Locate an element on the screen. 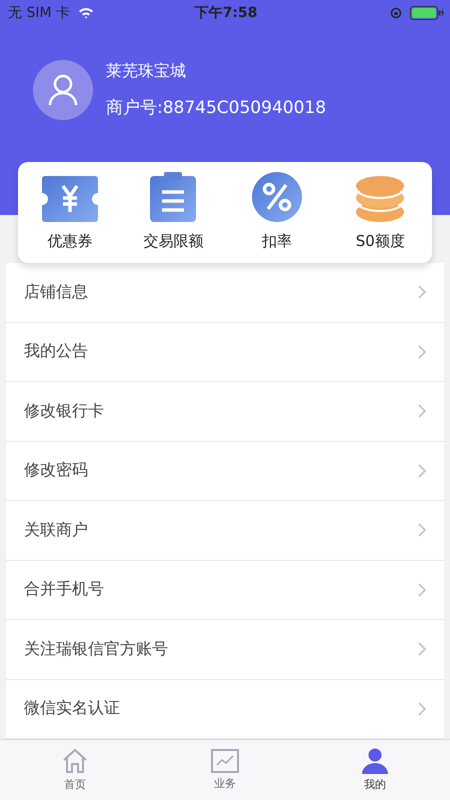  menu-item: 关联商户 is located at coordinates (225, 530).